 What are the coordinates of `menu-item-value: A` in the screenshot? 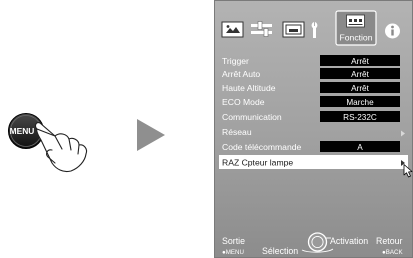 It's located at (360, 147).